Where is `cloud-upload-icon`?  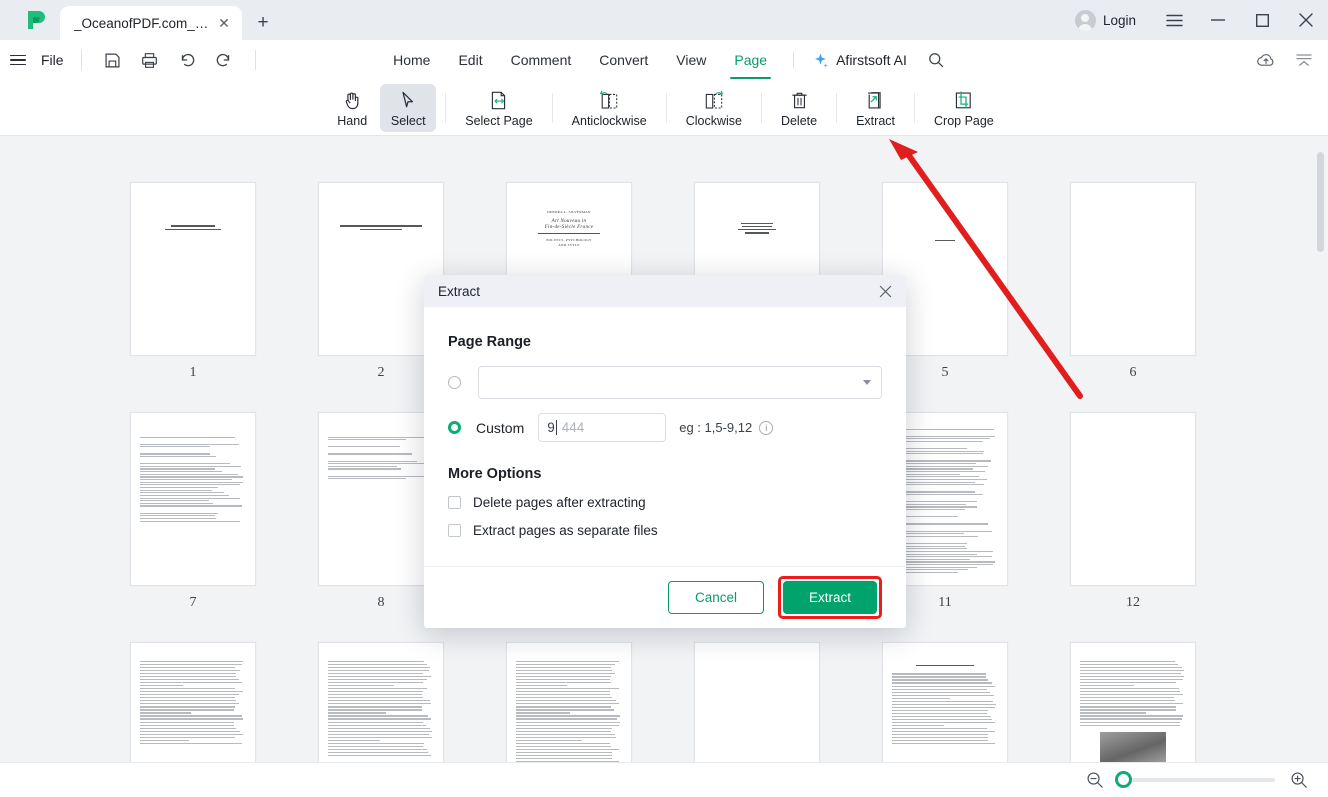
cloud-upload-icon is located at coordinates (1266, 60).